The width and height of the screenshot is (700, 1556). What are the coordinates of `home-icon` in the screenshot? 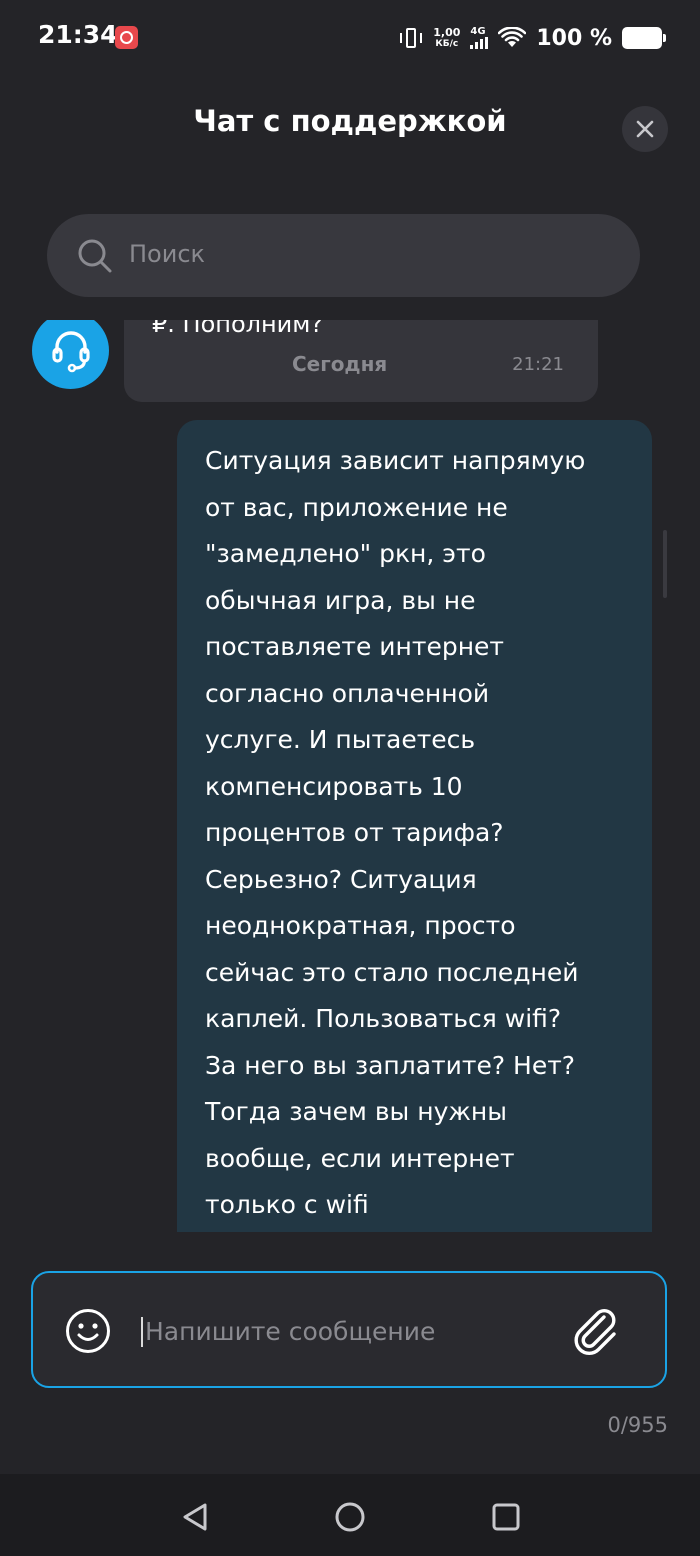 It's located at (350, 1517).